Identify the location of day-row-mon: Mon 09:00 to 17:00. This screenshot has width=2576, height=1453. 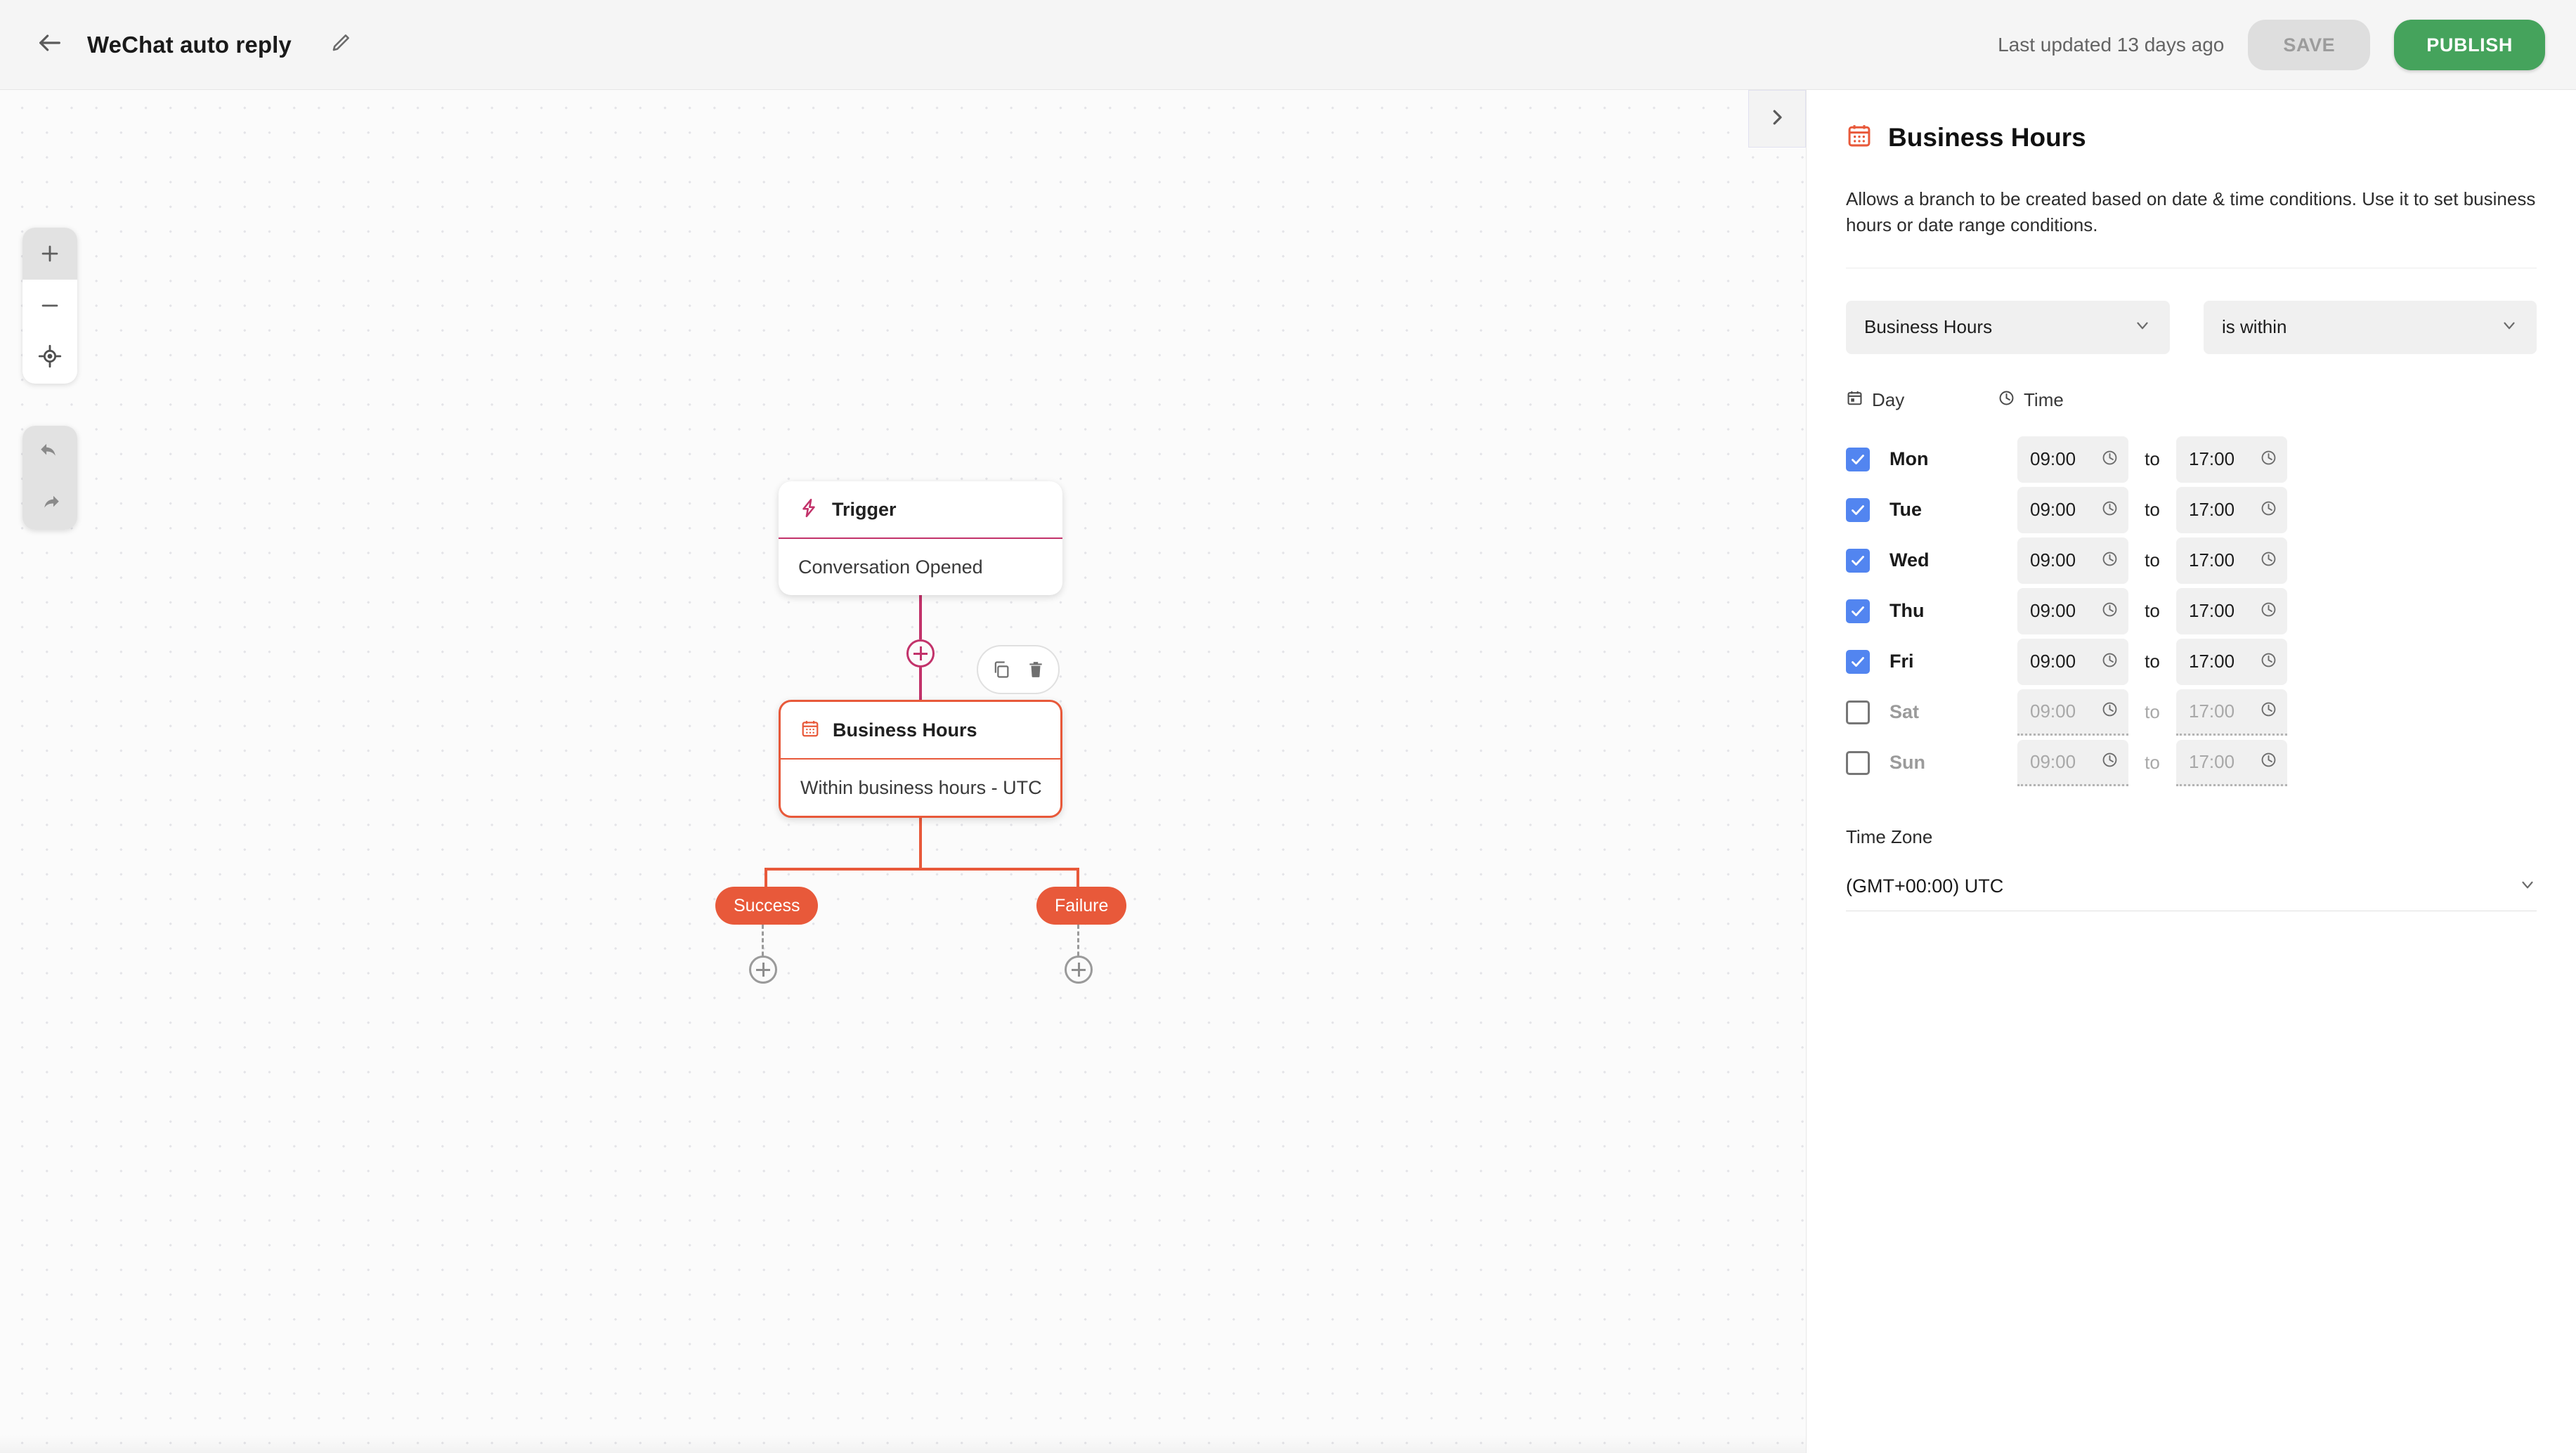
(2191, 459).